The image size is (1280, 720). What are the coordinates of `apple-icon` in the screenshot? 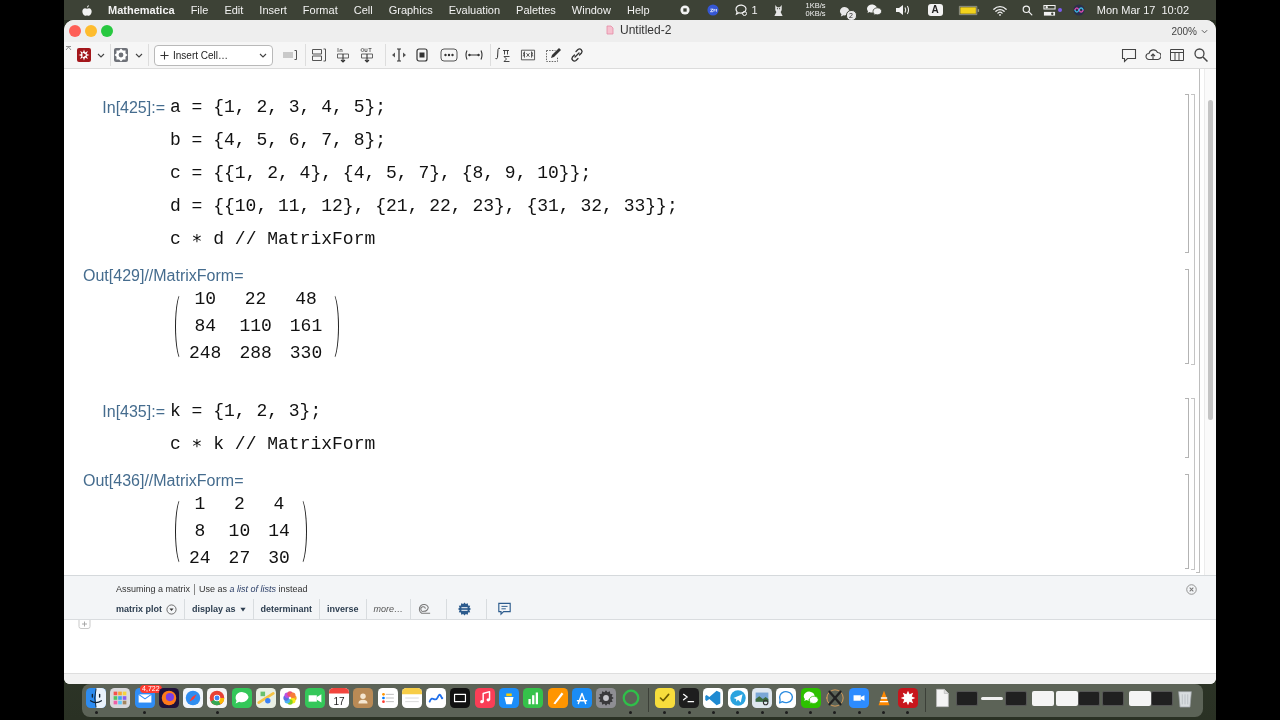 It's located at (87, 10).